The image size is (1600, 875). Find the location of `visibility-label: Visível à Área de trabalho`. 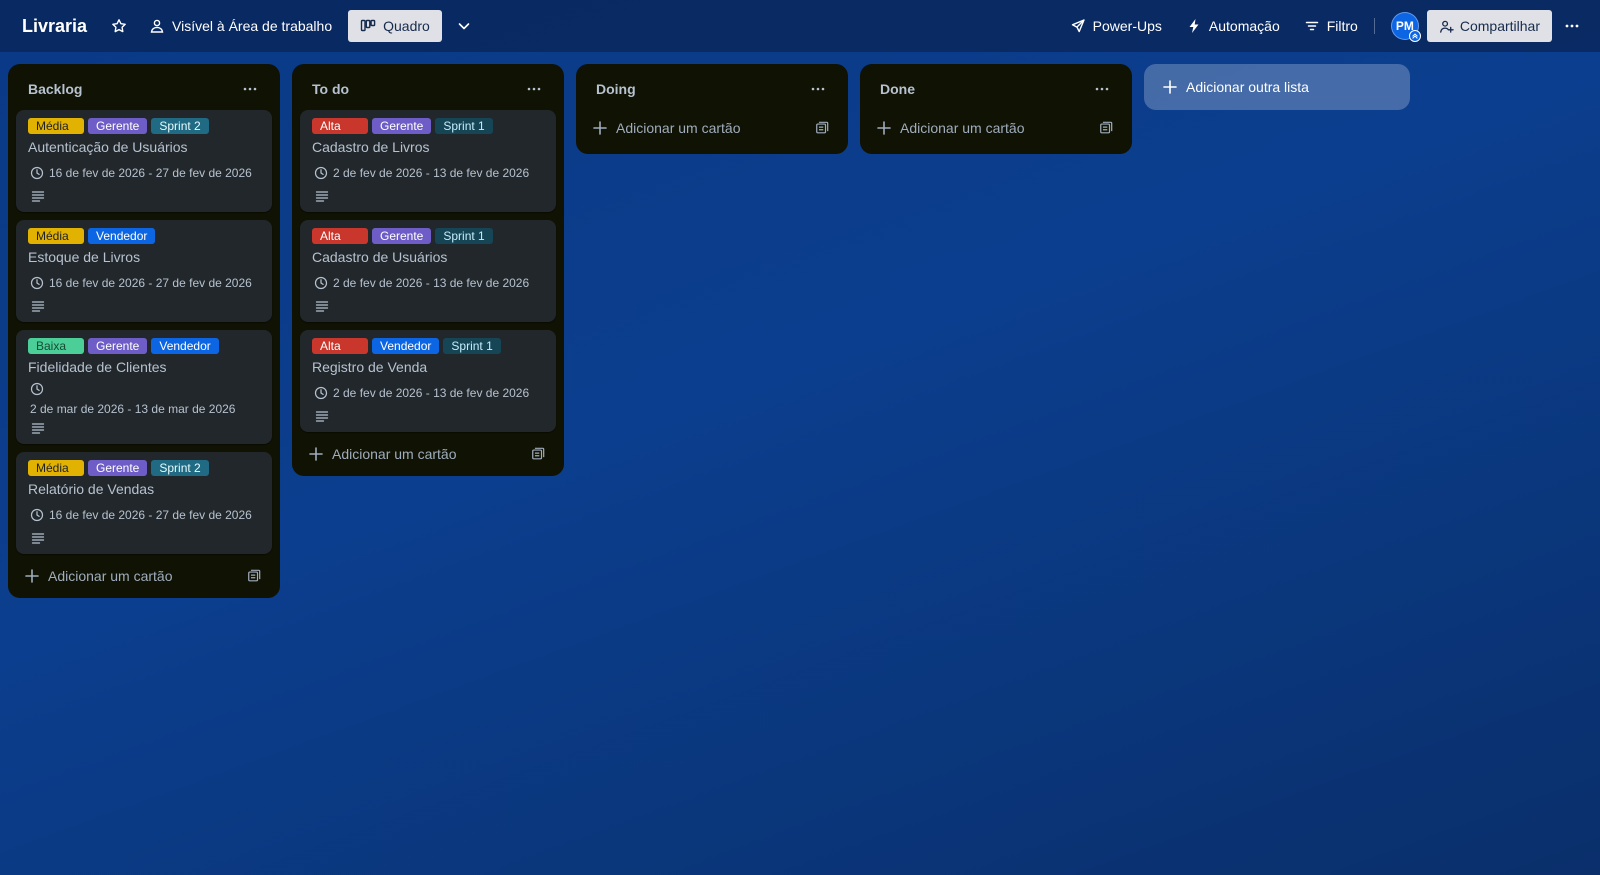

visibility-label: Visível à Área de trabalho is located at coordinates (252, 26).